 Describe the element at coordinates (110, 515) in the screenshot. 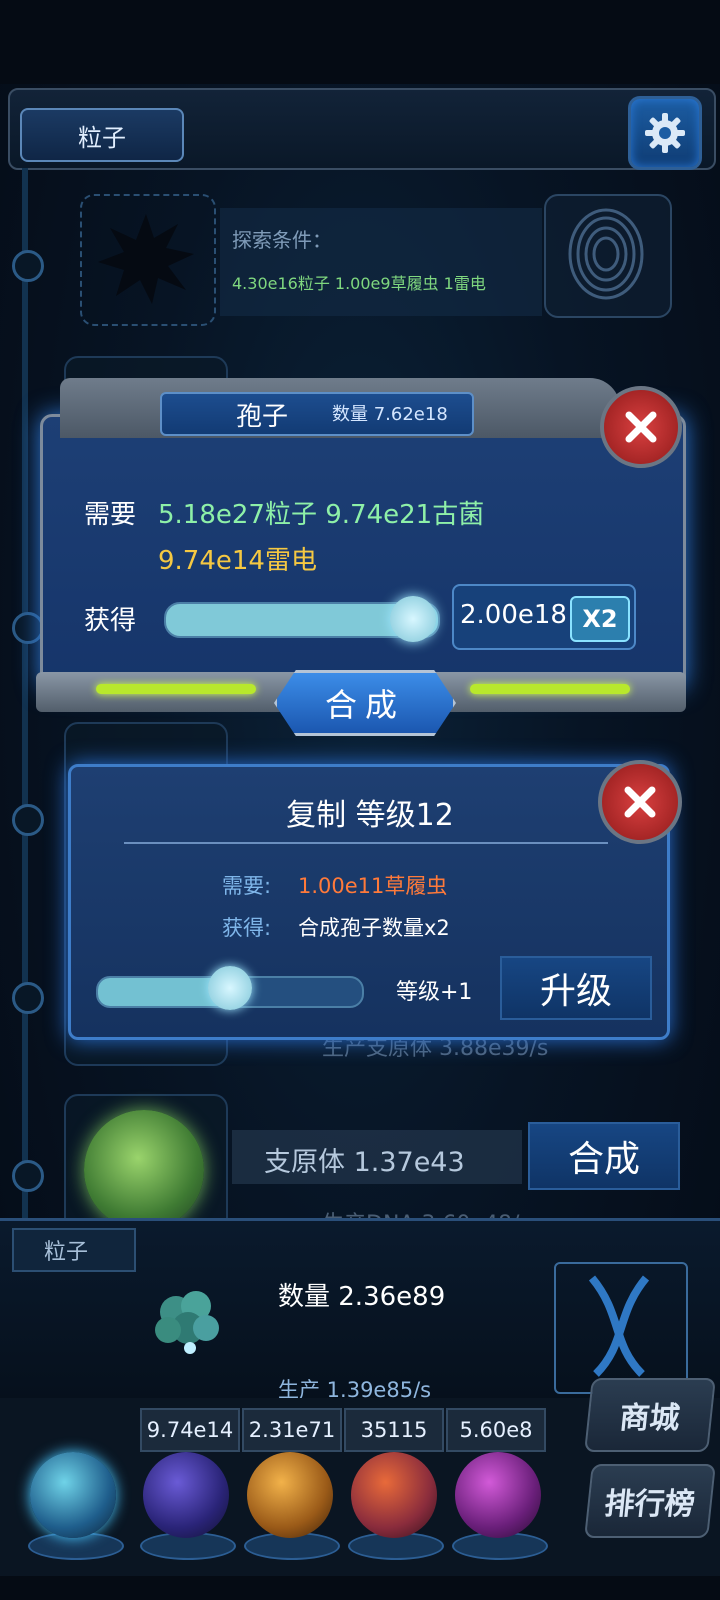

I see `synth-need-label: 需要` at that location.